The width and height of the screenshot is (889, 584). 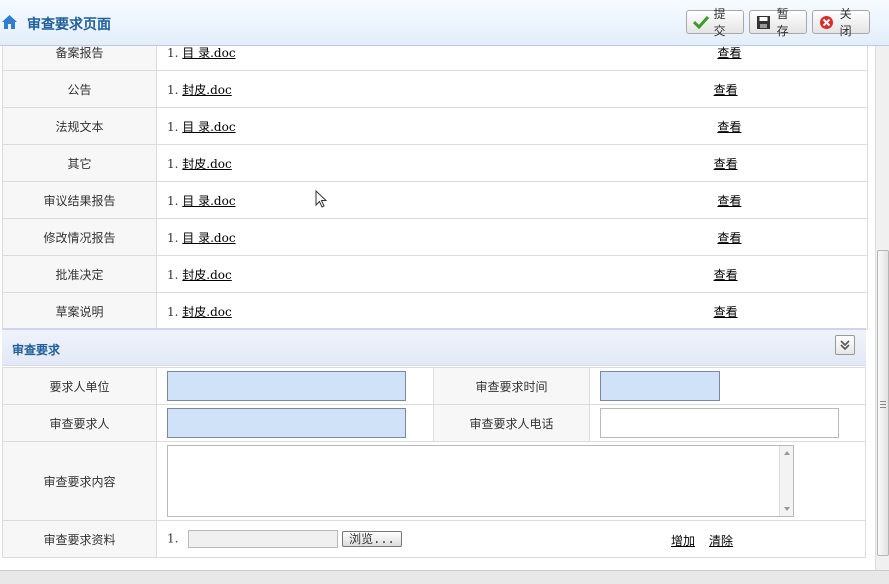 What do you see at coordinates (36, 350) in the screenshot?
I see `section-title: 审查要求` at bounding box center [36, 350].